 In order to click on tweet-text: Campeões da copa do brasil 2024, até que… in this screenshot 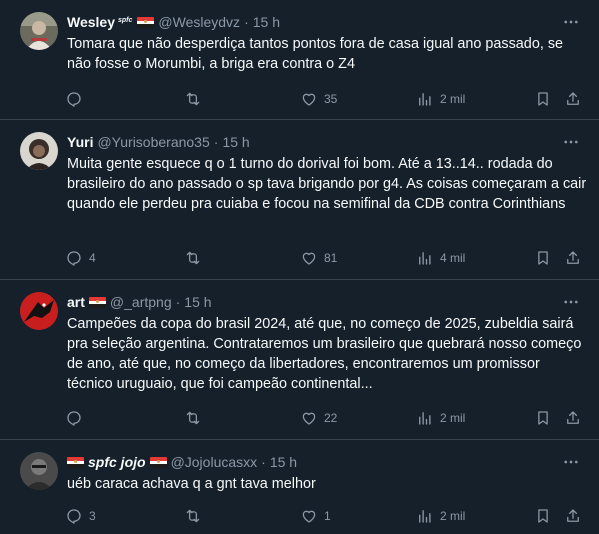, I will do `click(324, 354)`.